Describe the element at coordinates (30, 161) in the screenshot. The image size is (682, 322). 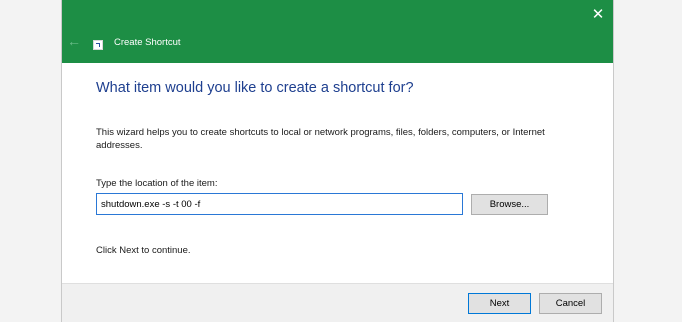
I see `desktop-background-left` at that location.